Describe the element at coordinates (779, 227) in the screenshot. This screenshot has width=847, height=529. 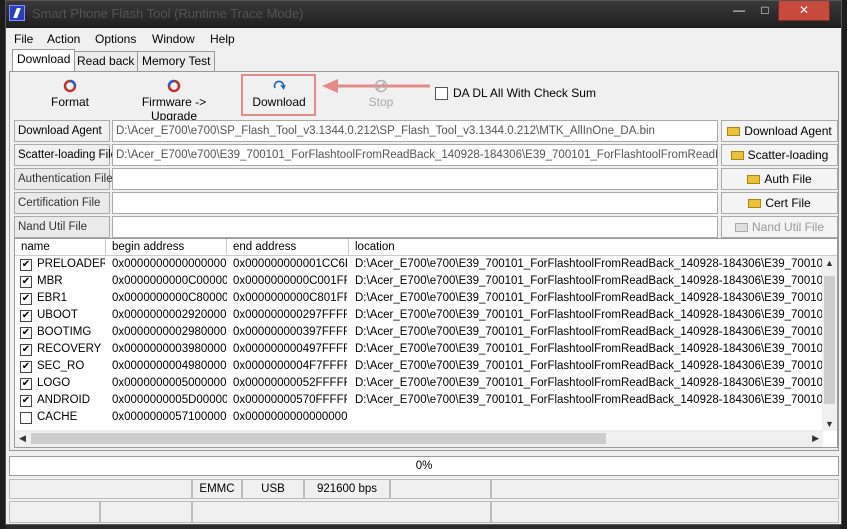
I see `nand-util-file-button: Nand Util File` at that location.